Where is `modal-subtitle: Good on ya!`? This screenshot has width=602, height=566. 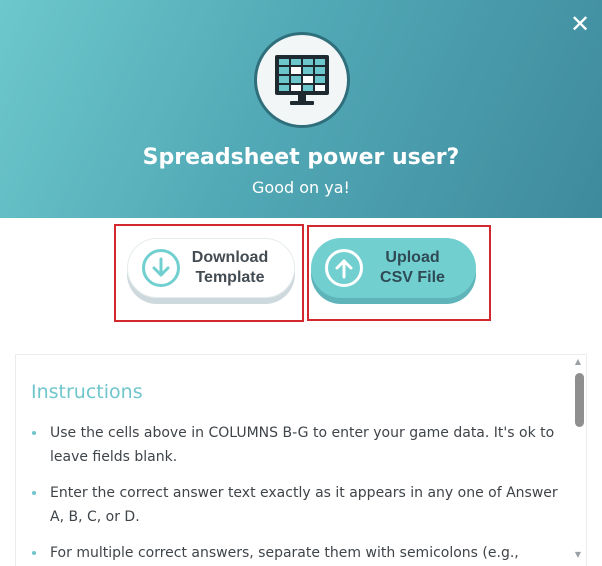
modal-subtitle: Good on ya! is located at coordinates (301, 187).